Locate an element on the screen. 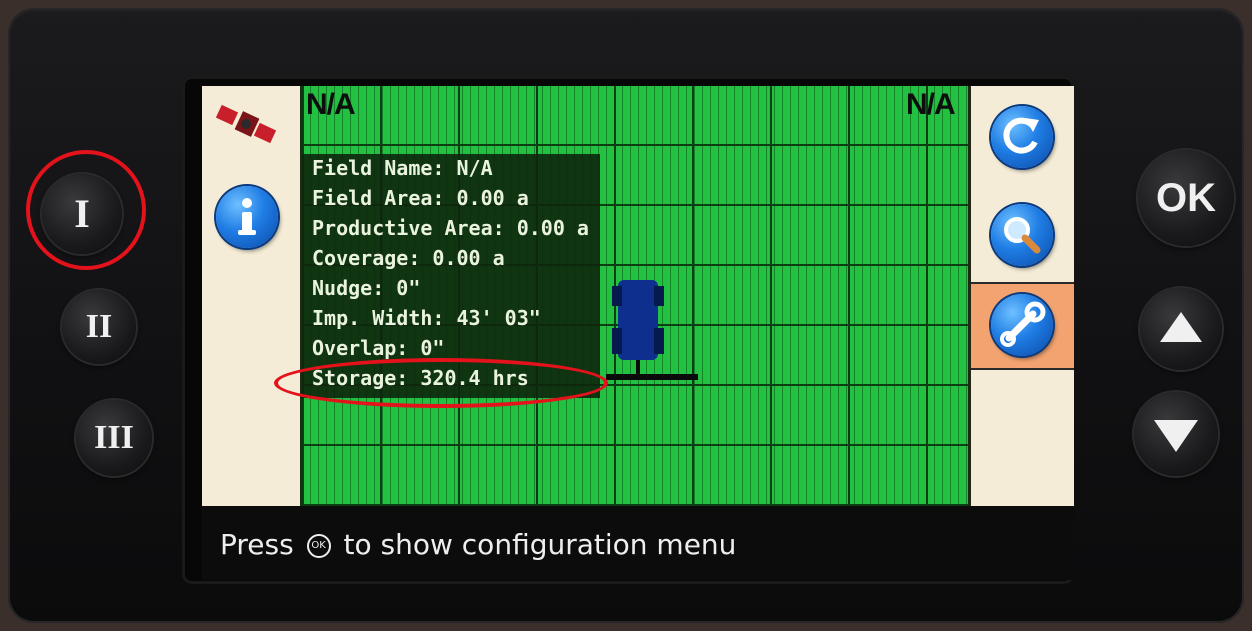  zoom-icon is located at coordinates (1022, 235).